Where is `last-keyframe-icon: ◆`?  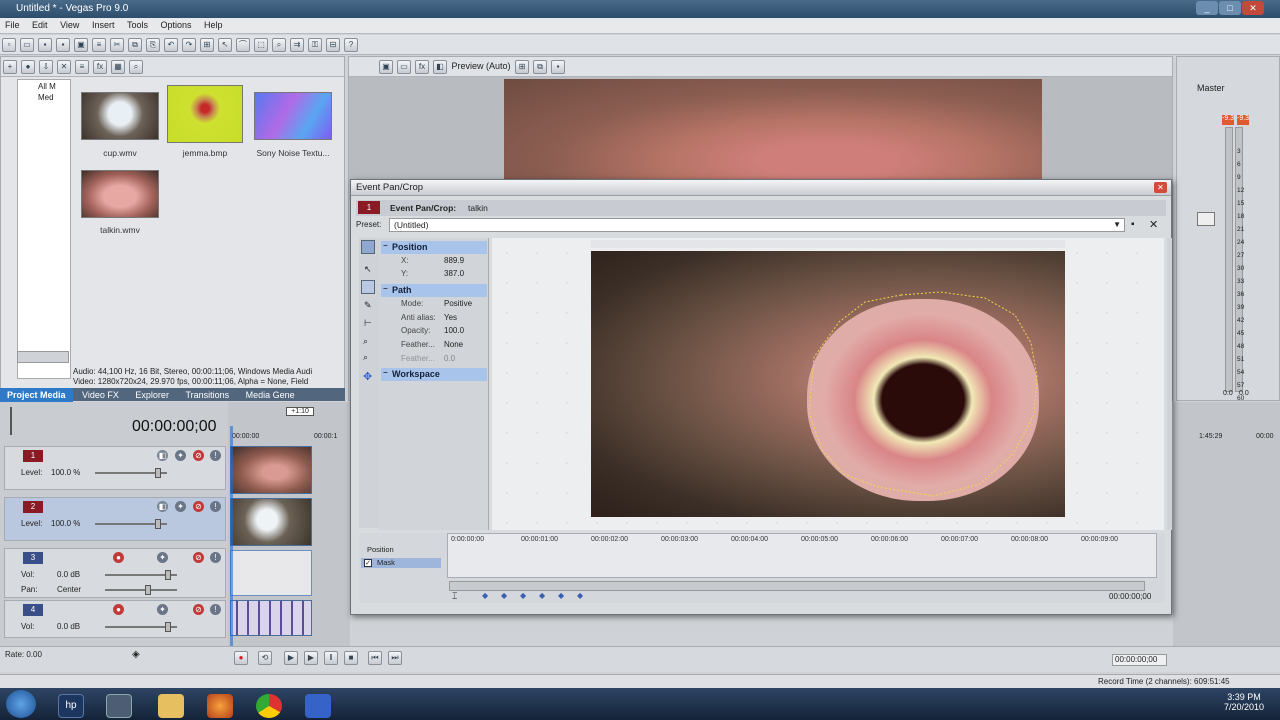 last-keyframe-icon: ◆ is located at coordinates (580, 595).